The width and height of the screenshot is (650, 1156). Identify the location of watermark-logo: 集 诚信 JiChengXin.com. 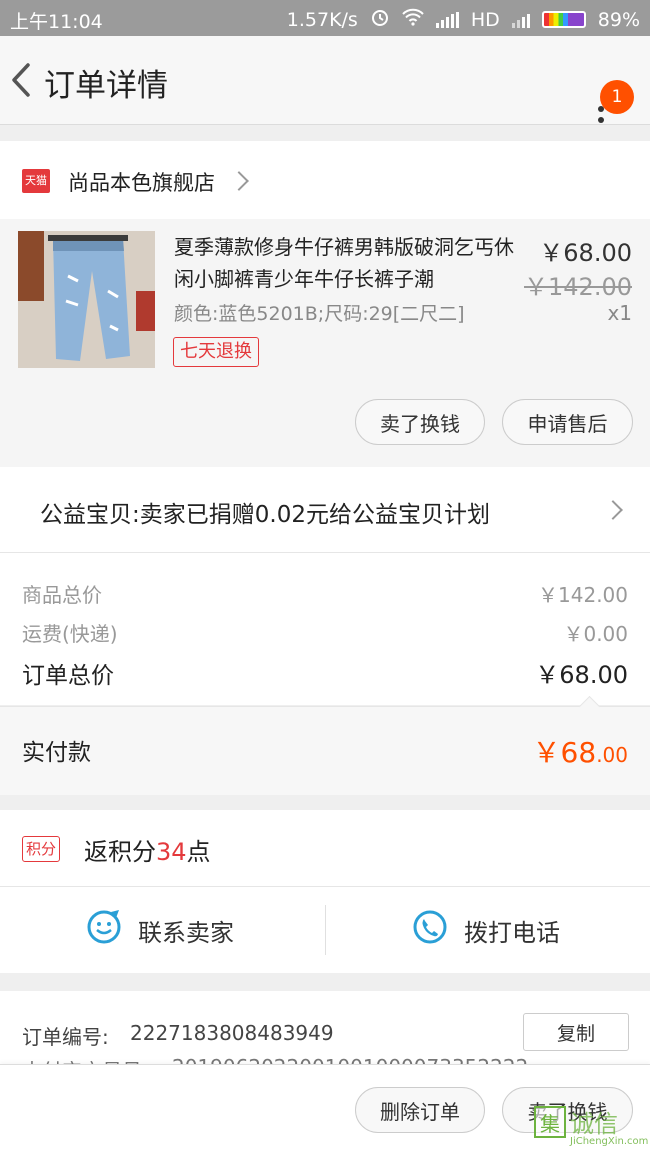
(591, 1128).